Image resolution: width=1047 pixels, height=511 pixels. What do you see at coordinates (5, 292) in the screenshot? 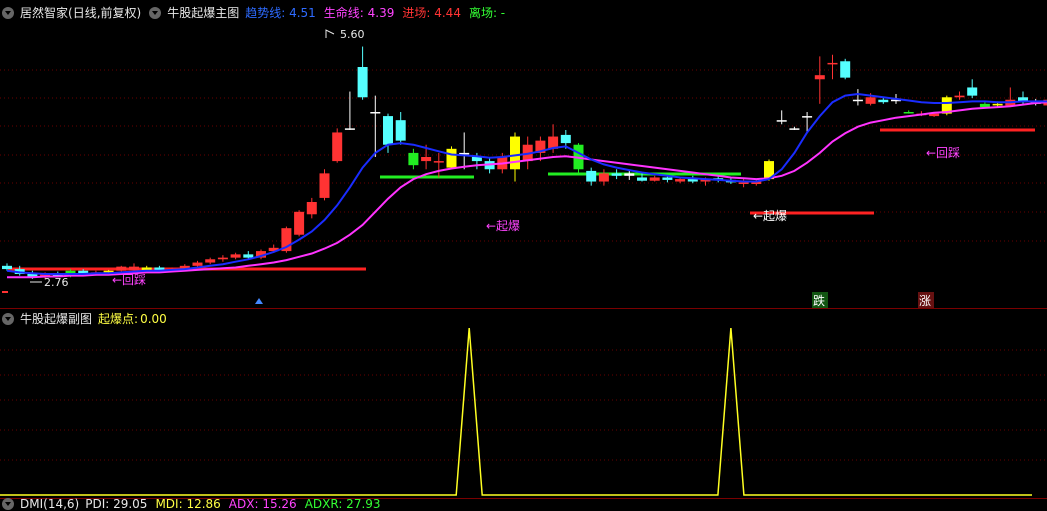
I see `tick-mark` at bounding box center [5, 292].